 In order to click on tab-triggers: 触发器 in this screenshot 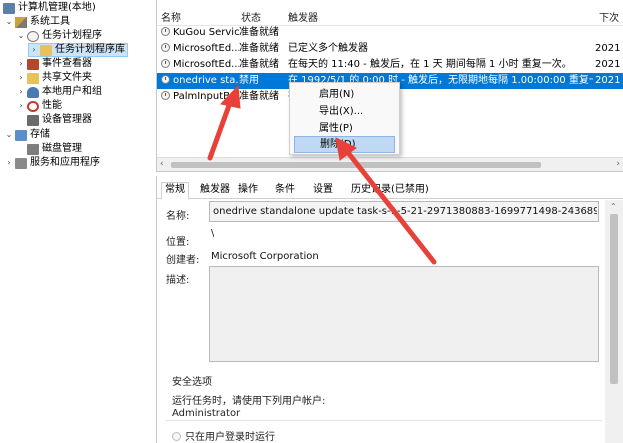, I will do `click(215, 191)`.